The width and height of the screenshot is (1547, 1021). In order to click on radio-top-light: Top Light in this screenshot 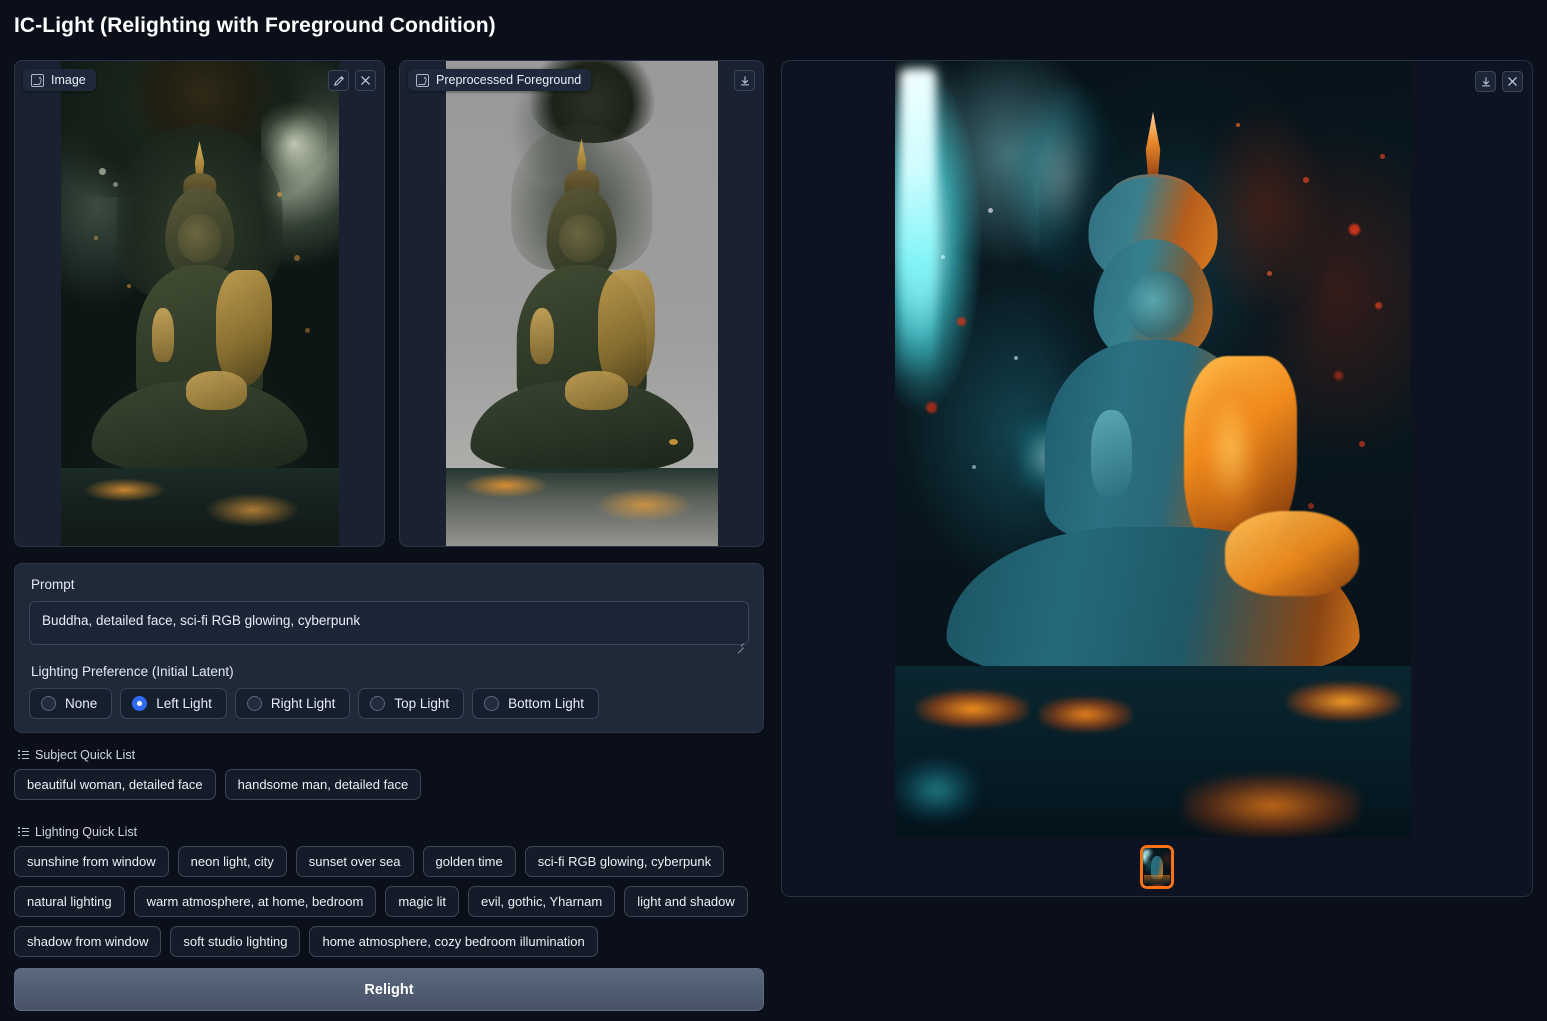, I will do `click(411, 703)`.